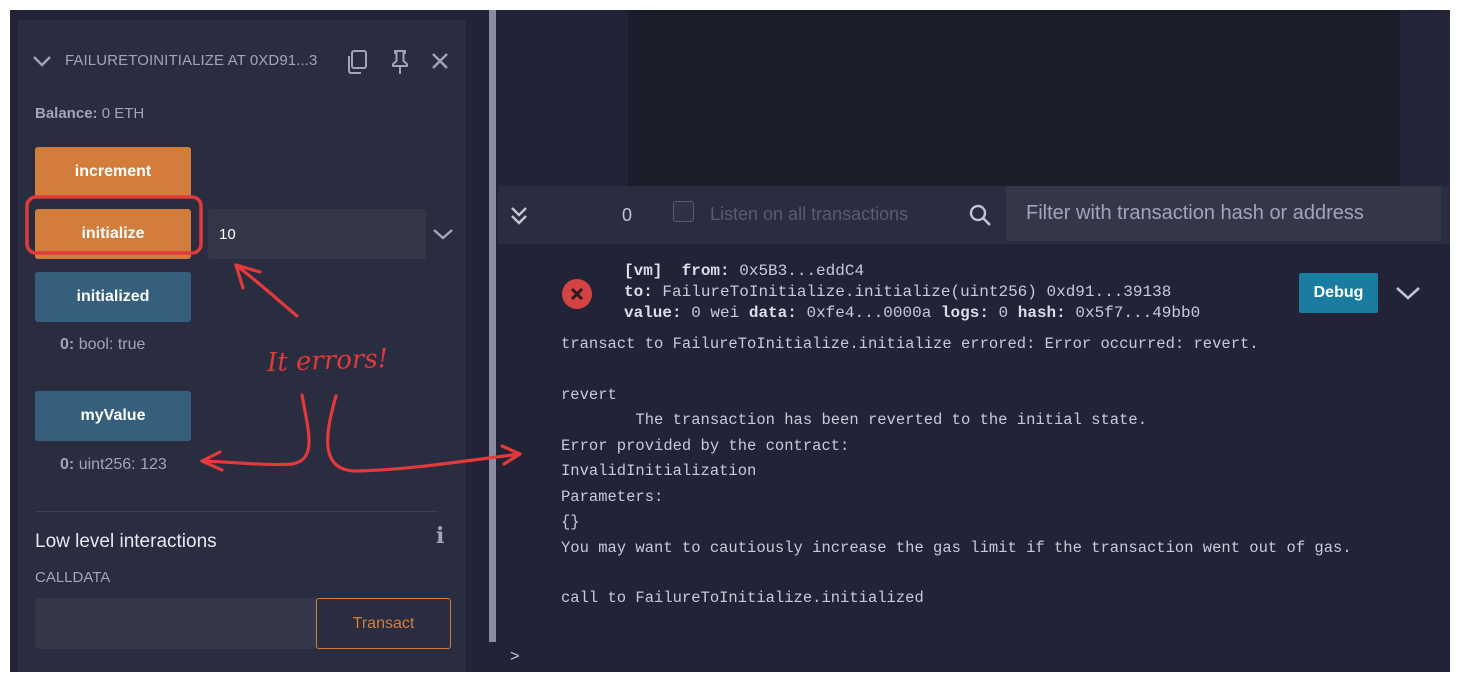 Image resolution: width=1460 pixels, height=682 pixels. Describe the element at coordinates (383, 623) in the screenshot. I see `transact-button: Transact` at that location.